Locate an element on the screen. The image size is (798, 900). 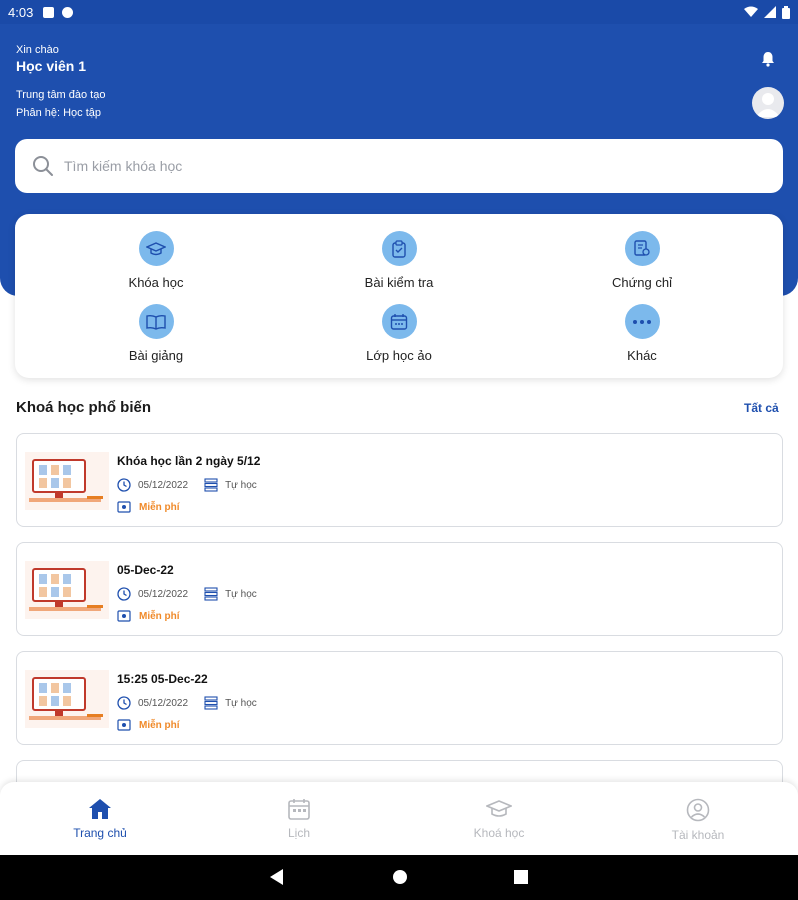
app-notification-icon is located at coordinates (68, 12).